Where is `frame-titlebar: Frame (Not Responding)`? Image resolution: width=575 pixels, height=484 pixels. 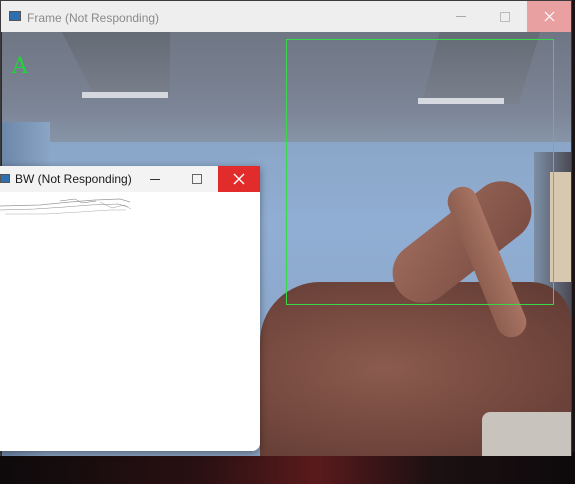 frame-titlebar: Frame (Not Responding) is located at coordinates (286, 16).